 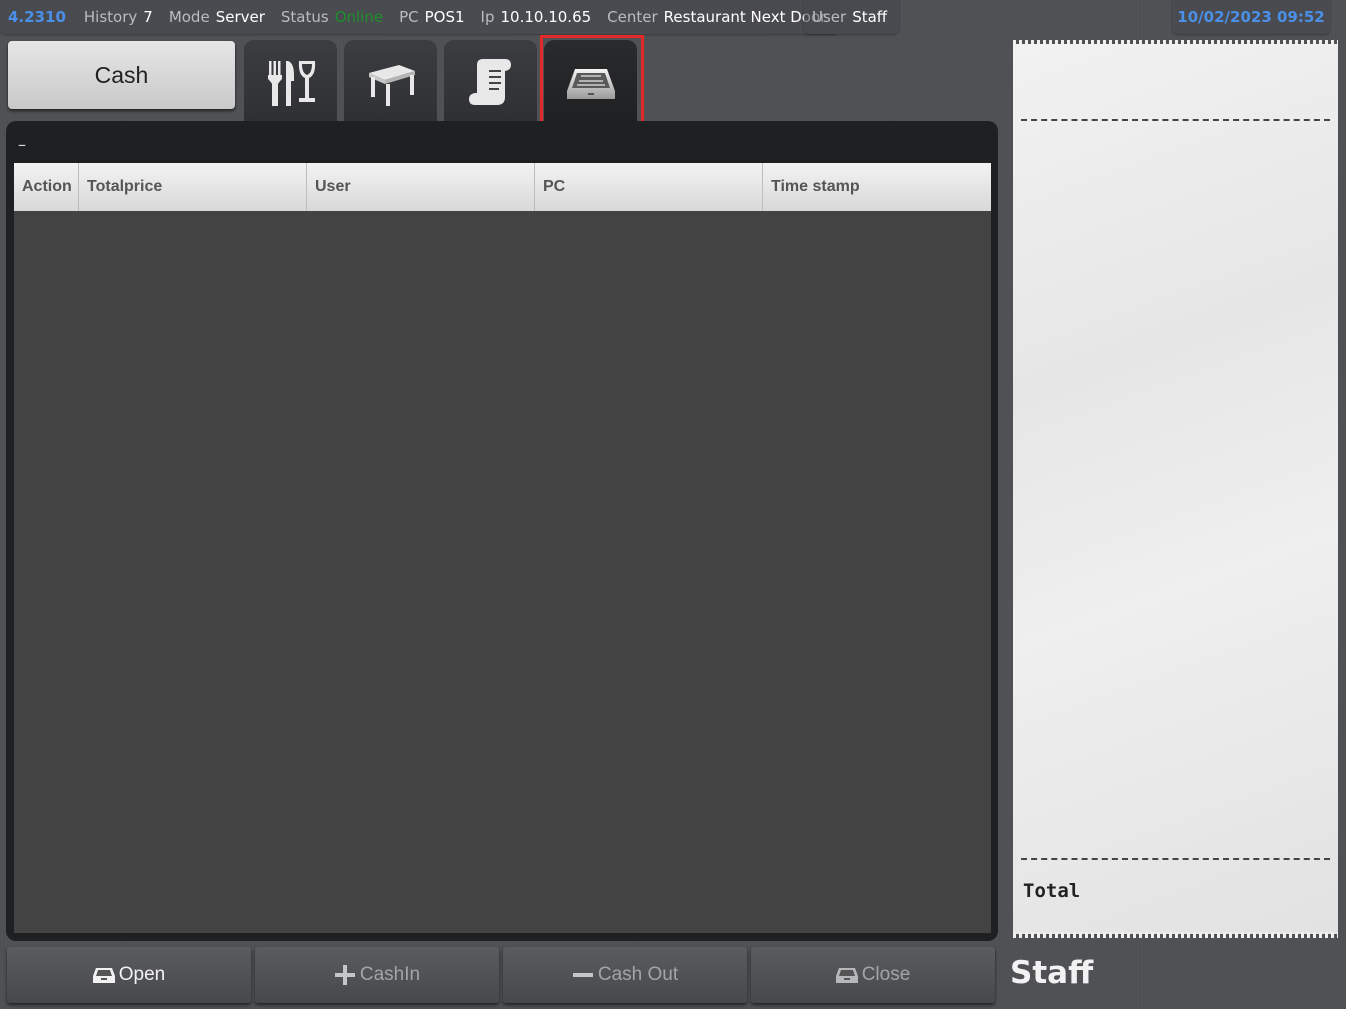 What do you see at coordinates (1052, 891) in the screenshot?
I see `receipt-total-label: Total` at bounding box center [1052, 891].